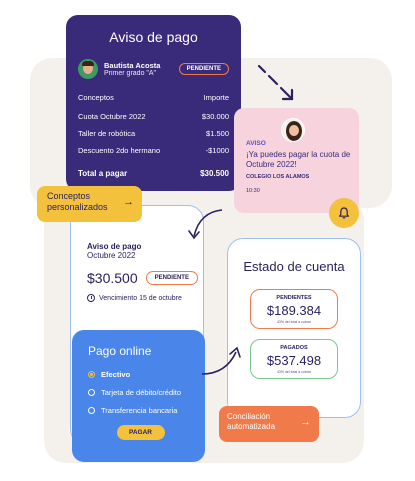  Describe the element at coordinates (293, 130) in the screenshot. I see `sender-avatar` at that location.